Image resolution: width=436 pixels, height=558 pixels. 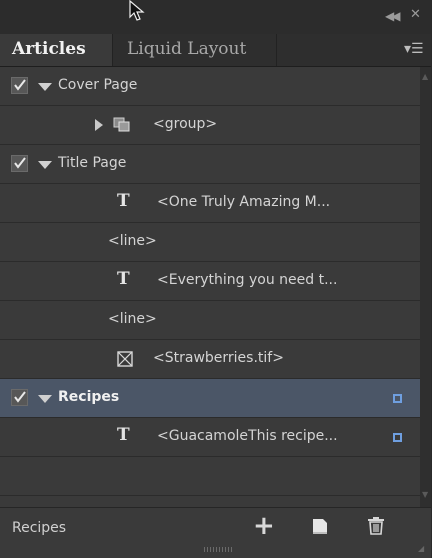 I want to click on selected-article-label: Recipes, so click(x=39, y=528).